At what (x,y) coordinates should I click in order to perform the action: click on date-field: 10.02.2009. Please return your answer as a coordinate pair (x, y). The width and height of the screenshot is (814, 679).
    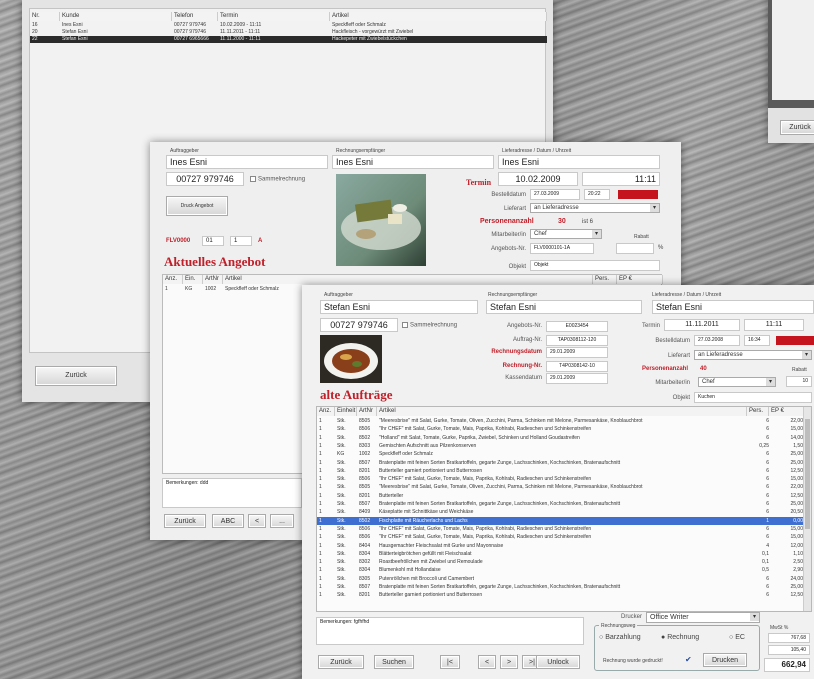
    Looking at the image, I should click on (538, 179).